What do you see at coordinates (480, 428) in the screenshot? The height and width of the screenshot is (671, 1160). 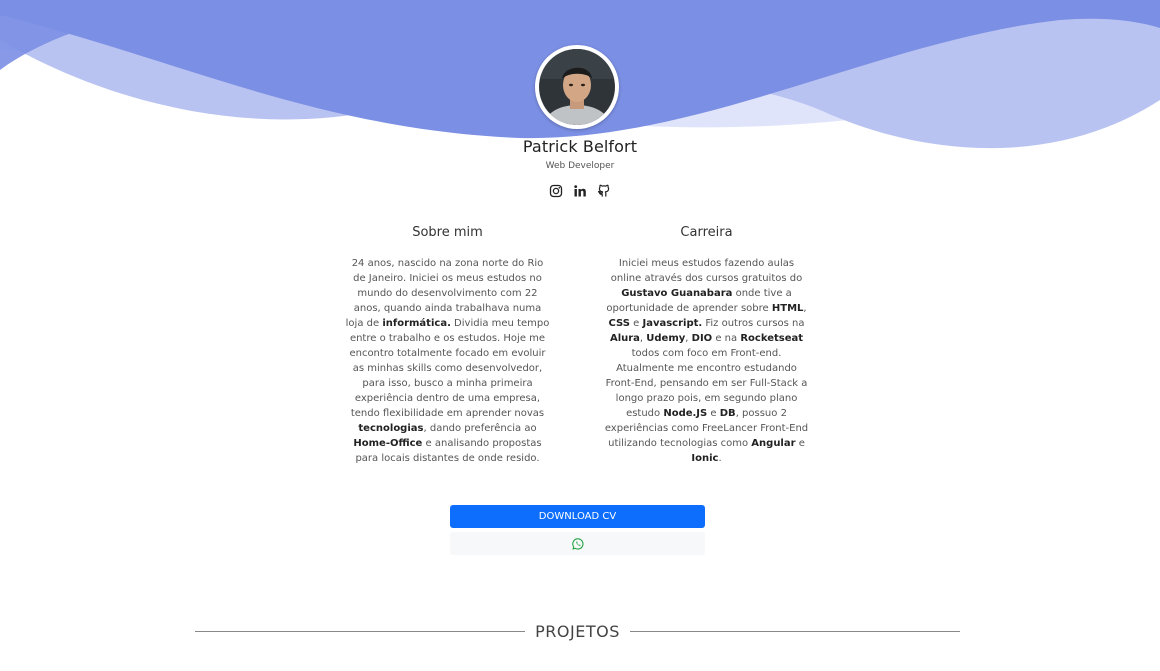 I see `body-text: , dando preferência ao` at bounding box center [480, 428].